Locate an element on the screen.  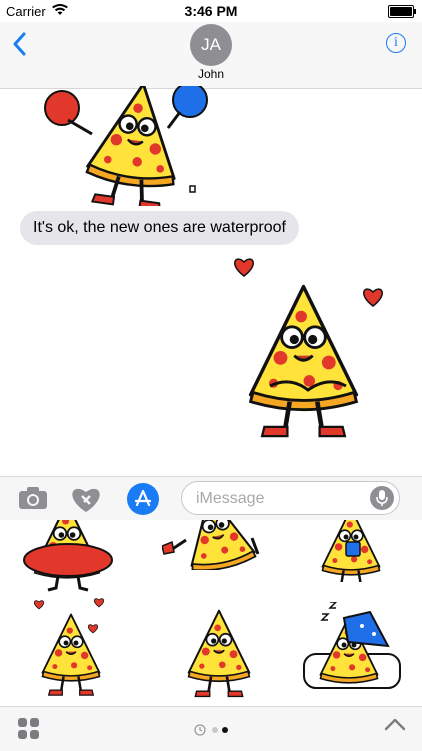
pizza-running-sticker is located at coordinates (217, 545).